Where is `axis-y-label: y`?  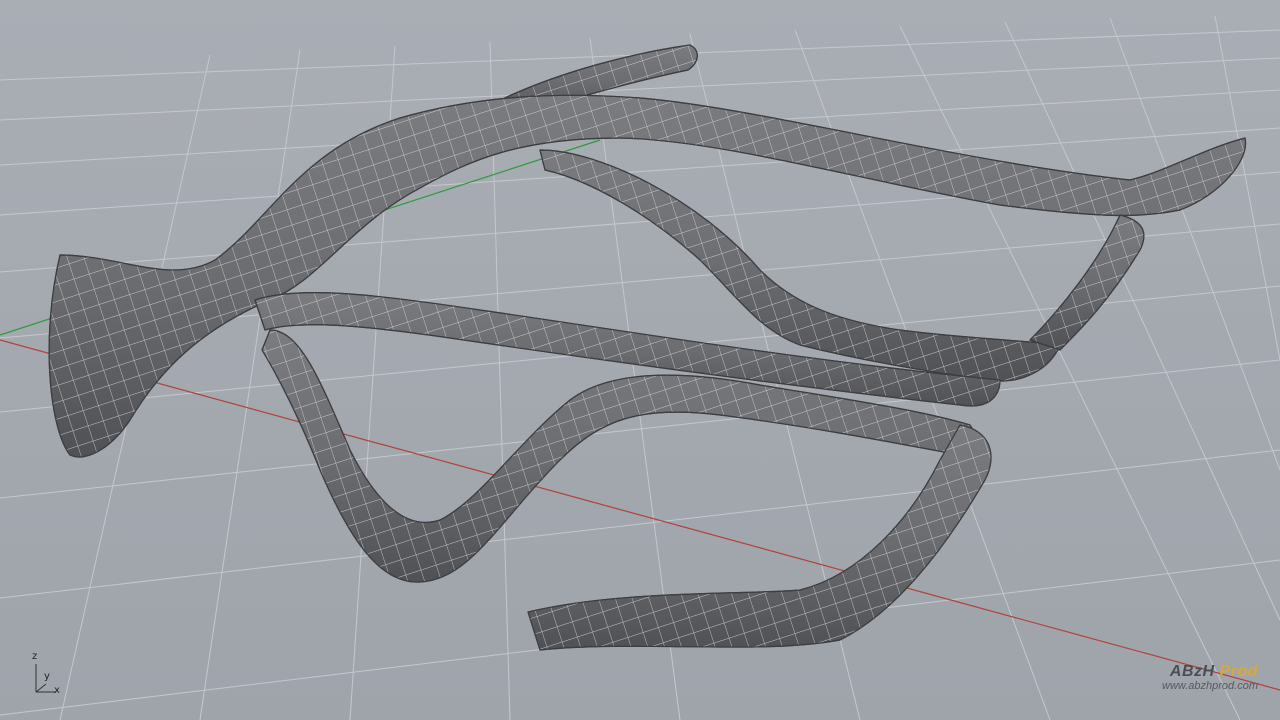
axis-y-label: y is located at coordinates (47, 676).